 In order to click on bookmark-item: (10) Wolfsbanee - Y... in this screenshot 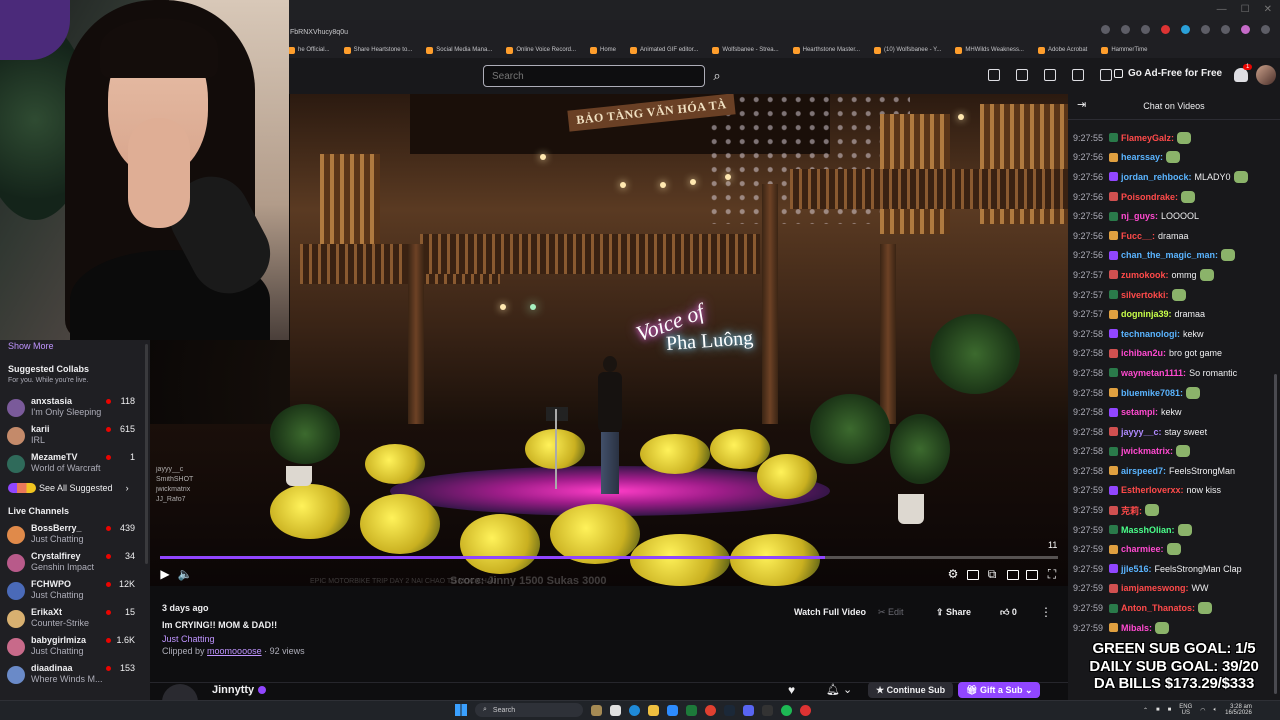, I will do `click(907, 50)`.